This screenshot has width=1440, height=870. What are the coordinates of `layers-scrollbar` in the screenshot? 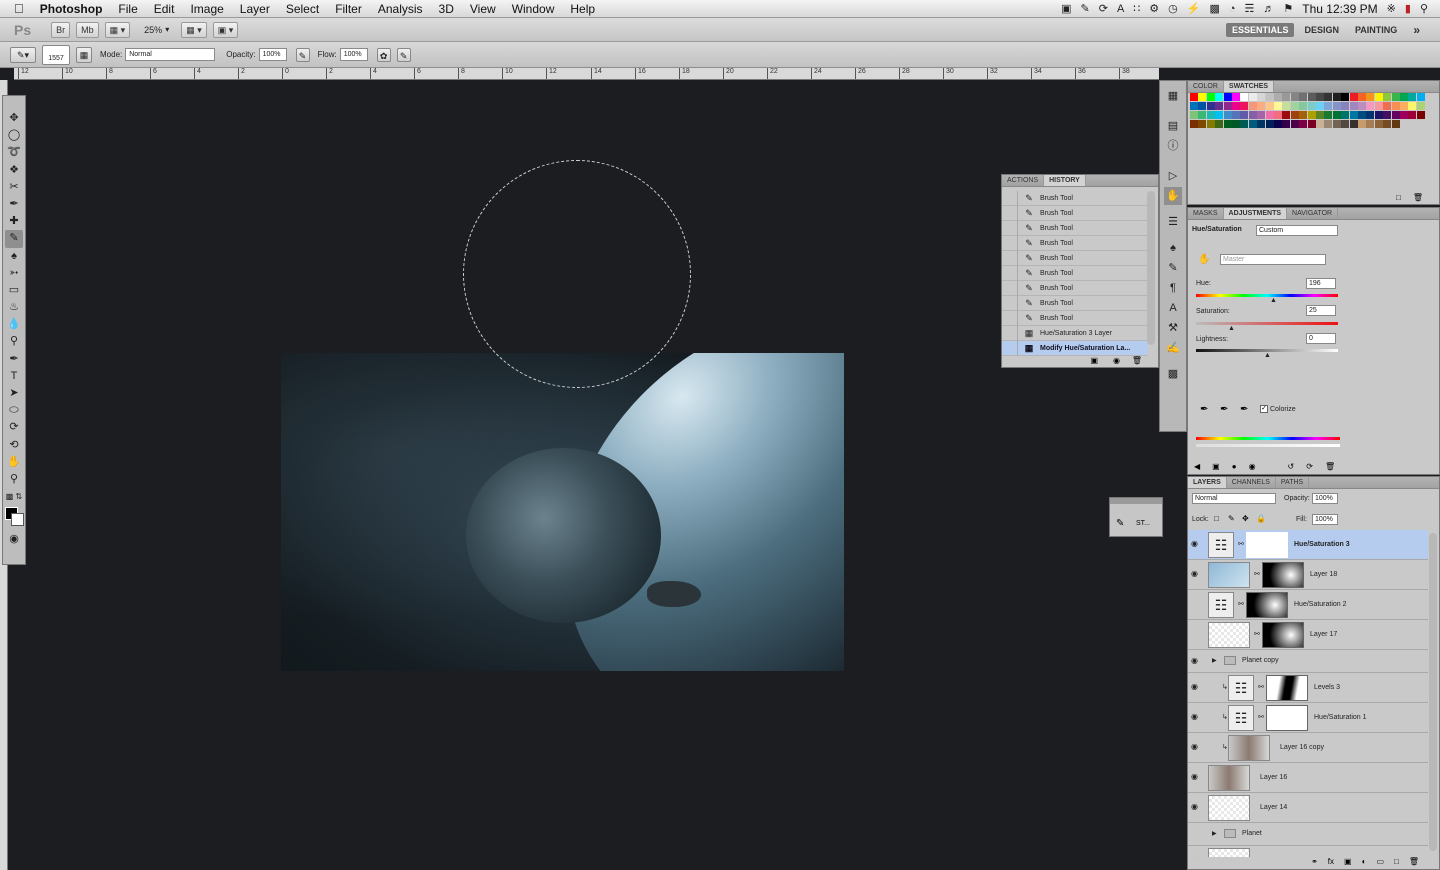 It's located at (1433, 692).